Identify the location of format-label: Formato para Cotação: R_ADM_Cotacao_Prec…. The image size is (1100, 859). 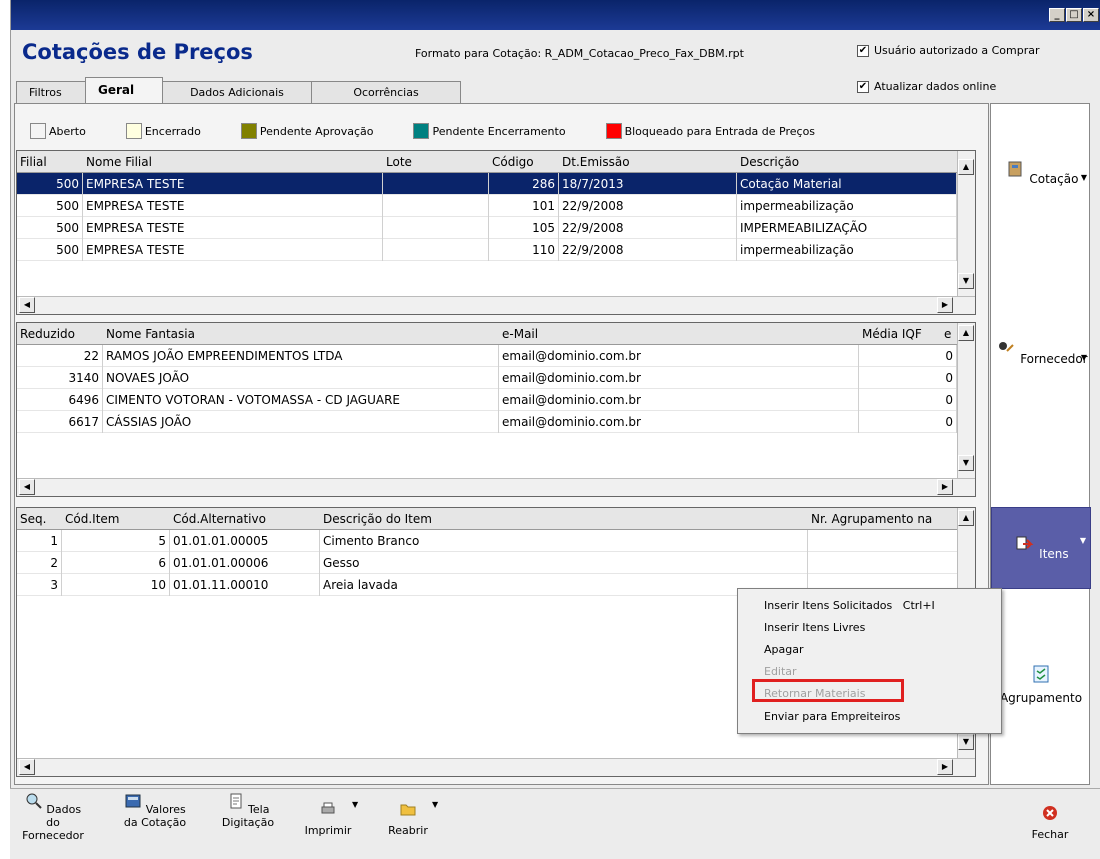
(579, 53).